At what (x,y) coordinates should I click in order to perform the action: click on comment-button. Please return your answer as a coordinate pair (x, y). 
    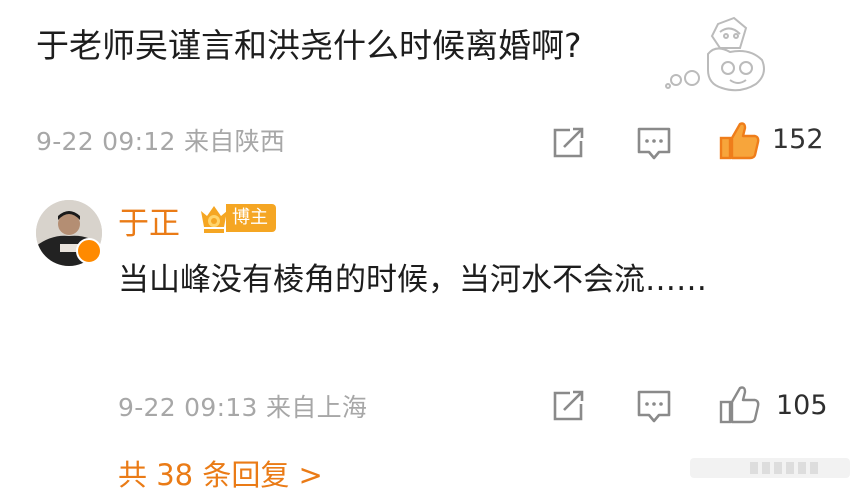
    Looking at the image, I should click on (654, 143).